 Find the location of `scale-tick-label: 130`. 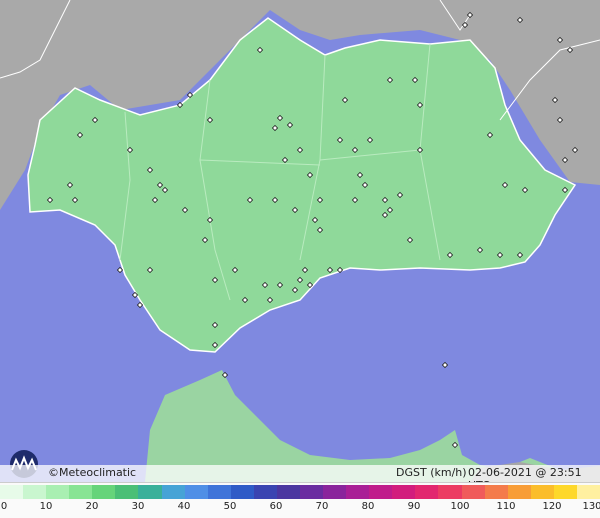

scale-tick-label: 130 is located at coordinates (591, 506).